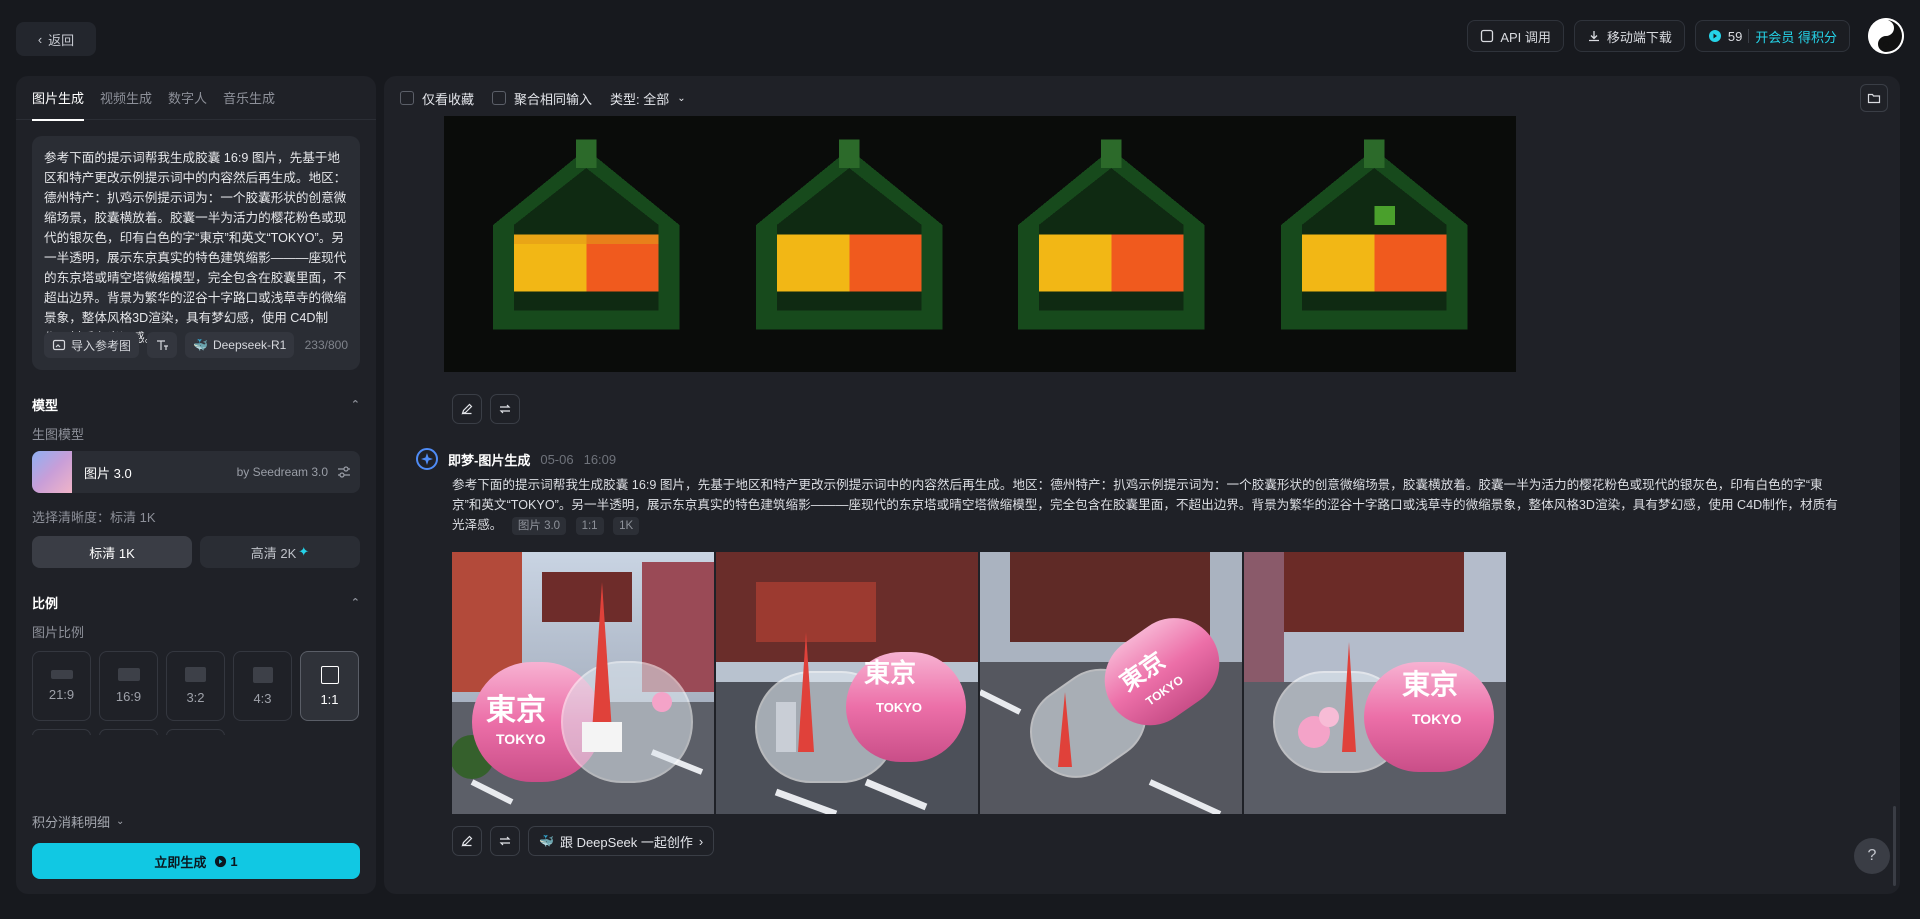 This screenshot has height=919, width=1920. I want to click on pencil-icon, so click(467, 841).